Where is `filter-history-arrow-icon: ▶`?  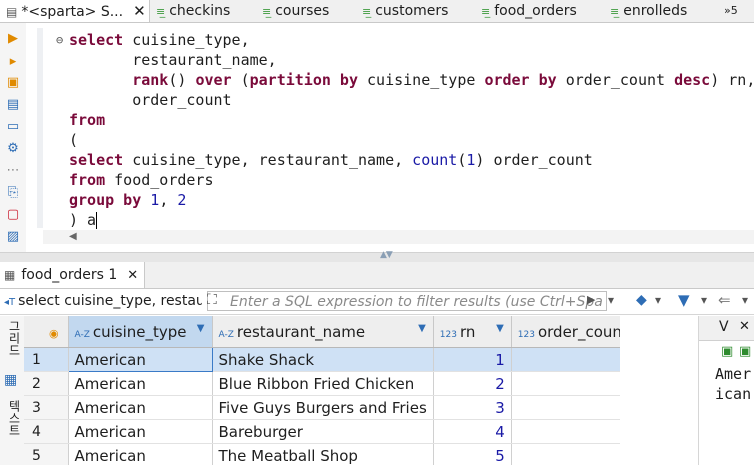 filter-history-arrow-icon: ▶ is located at coordinates (591, 299).